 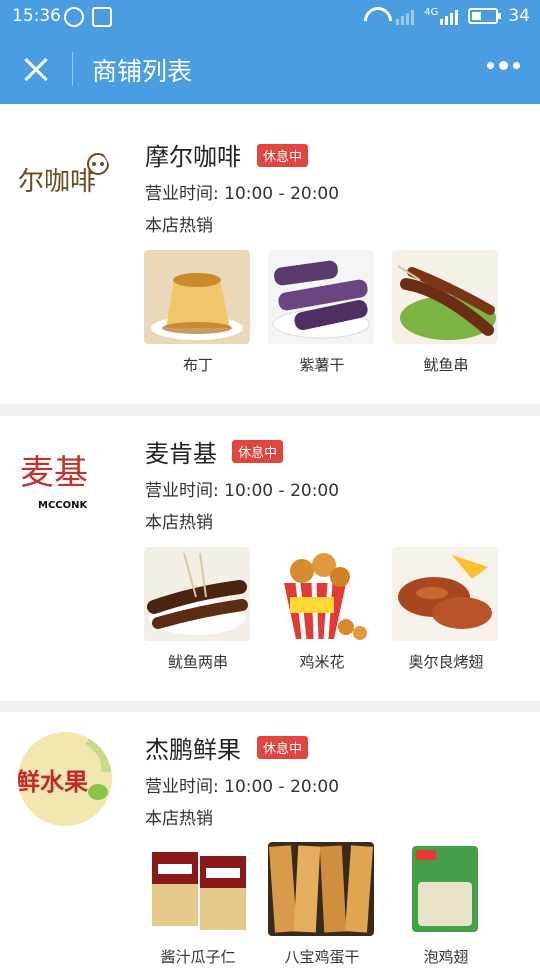 I want to click on product-item: 奥尔良烤翅, so click(x=446, y=609).